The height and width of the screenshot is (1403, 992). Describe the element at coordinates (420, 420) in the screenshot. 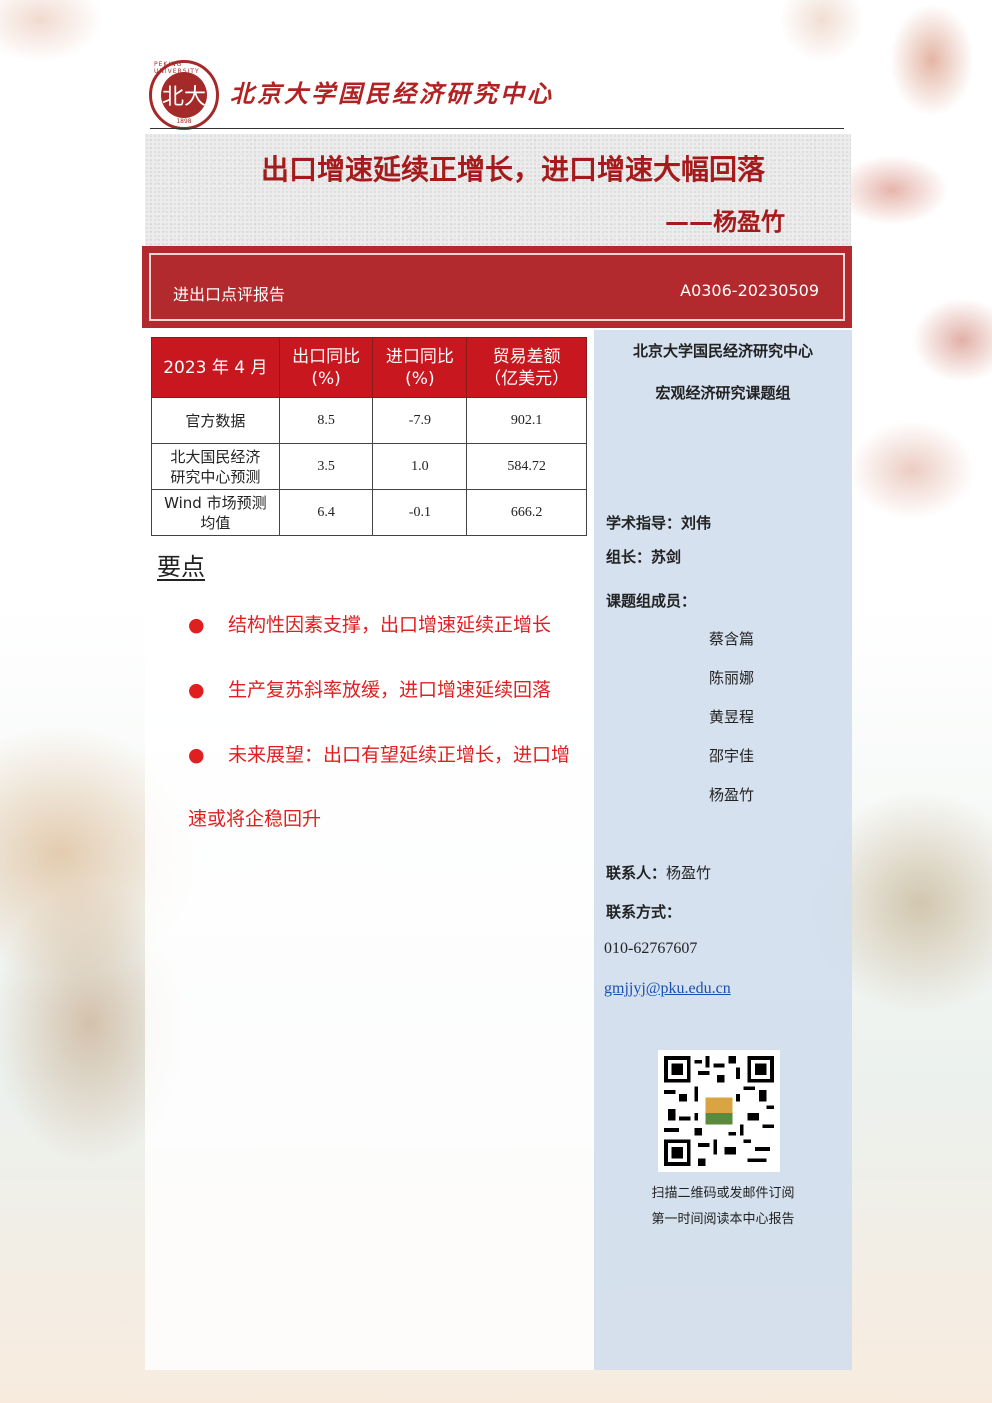

I see `table-cell: -7.9` at that location.